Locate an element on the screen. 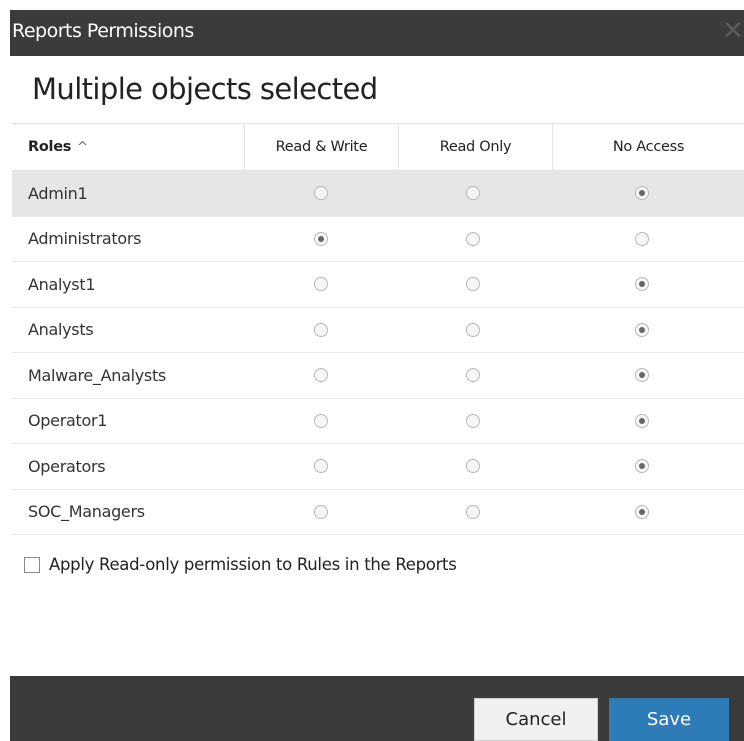 This screenshot has height=741, width=744. table-row: Analyst1 is located at coordinates (378, 285).